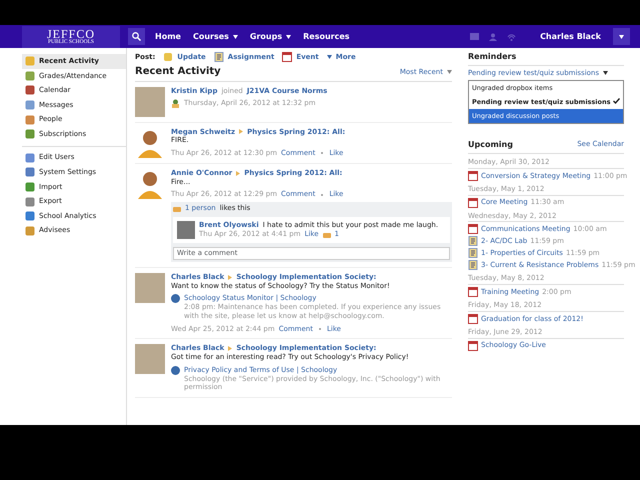 Image resolution: width=640 pixels, height=480 pixels. Describe the element at coordinates (511, 36) in the screenshot. I see `signal-icon` at that location.